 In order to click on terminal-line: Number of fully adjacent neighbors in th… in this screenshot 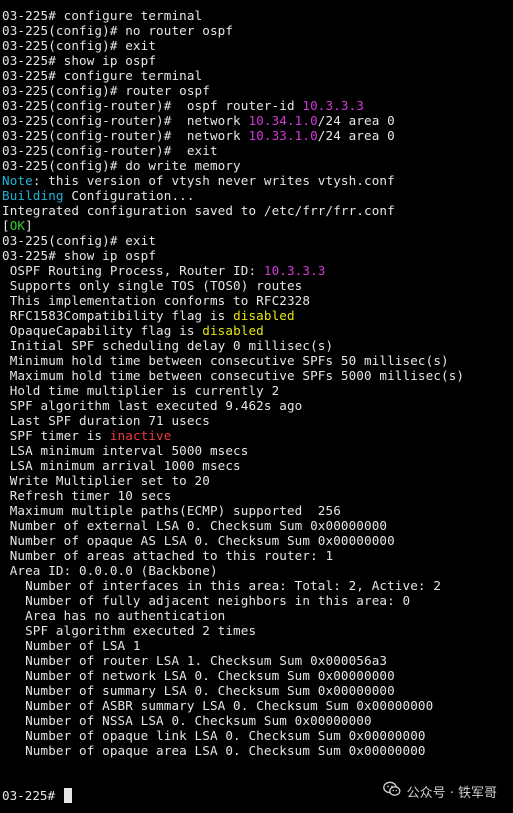, I will do `click(257, 600)`.